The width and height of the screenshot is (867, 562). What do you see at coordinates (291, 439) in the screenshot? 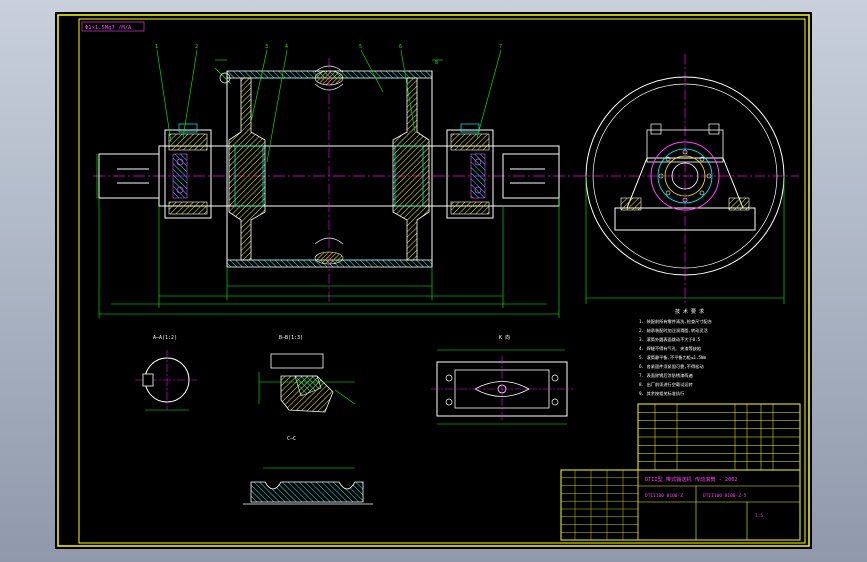
I see `section-c-label: C—C` at bounding box center [291, 439].